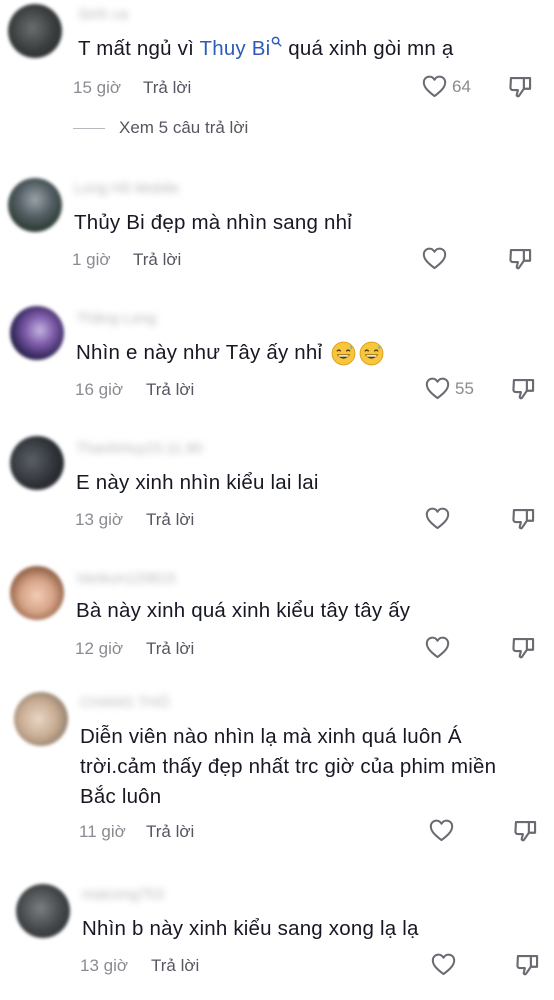 The width and height of the screenshot is (554, 1000). What do you see at coordinates (184, 127) in the screenshot?
I see `view-replies-label: Xem 5 câu trả lời` at bounding box center [184, 127].